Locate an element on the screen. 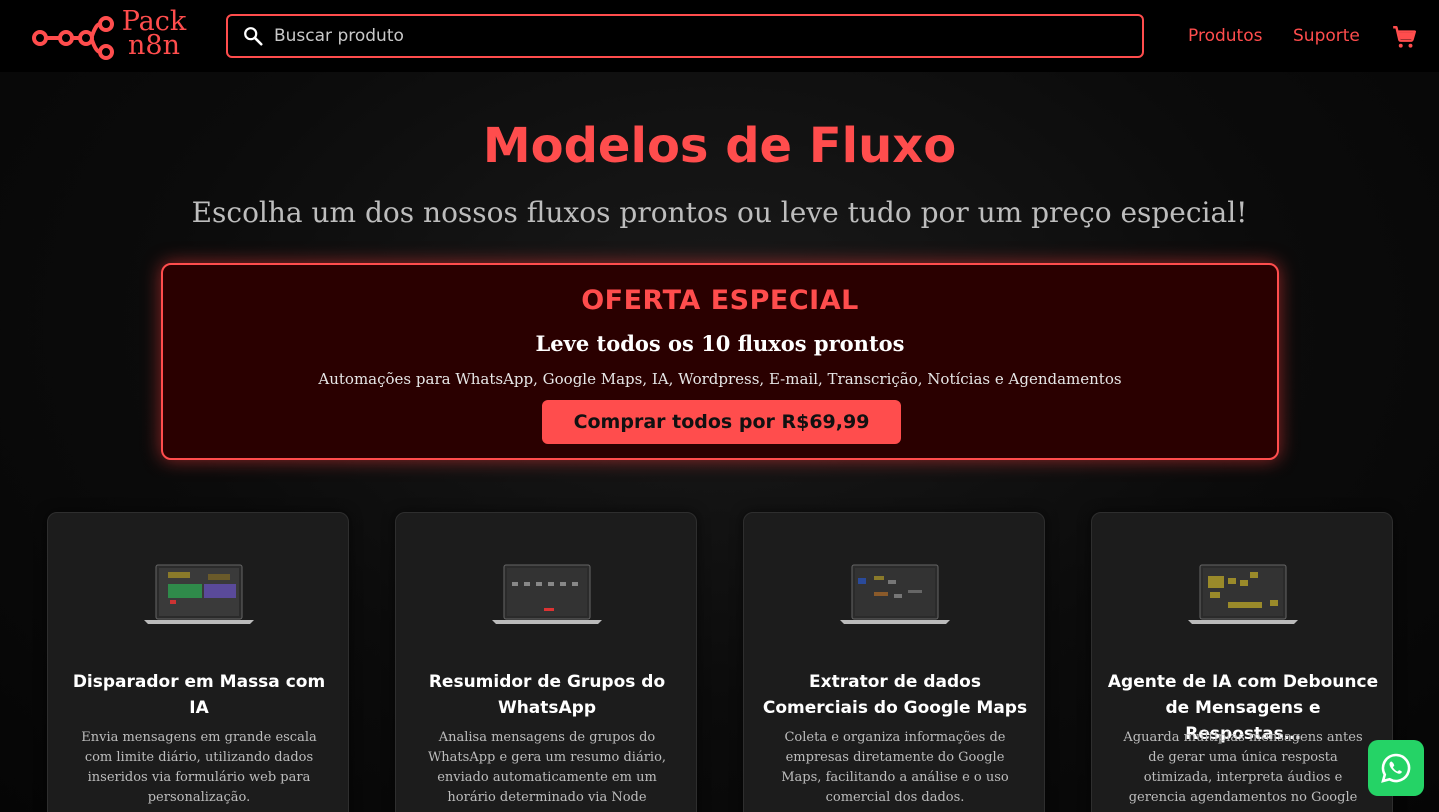 This screenshot has height=812, width=1439. card-title: Disparador em Massa com IA is located at coordinates (199, 695).